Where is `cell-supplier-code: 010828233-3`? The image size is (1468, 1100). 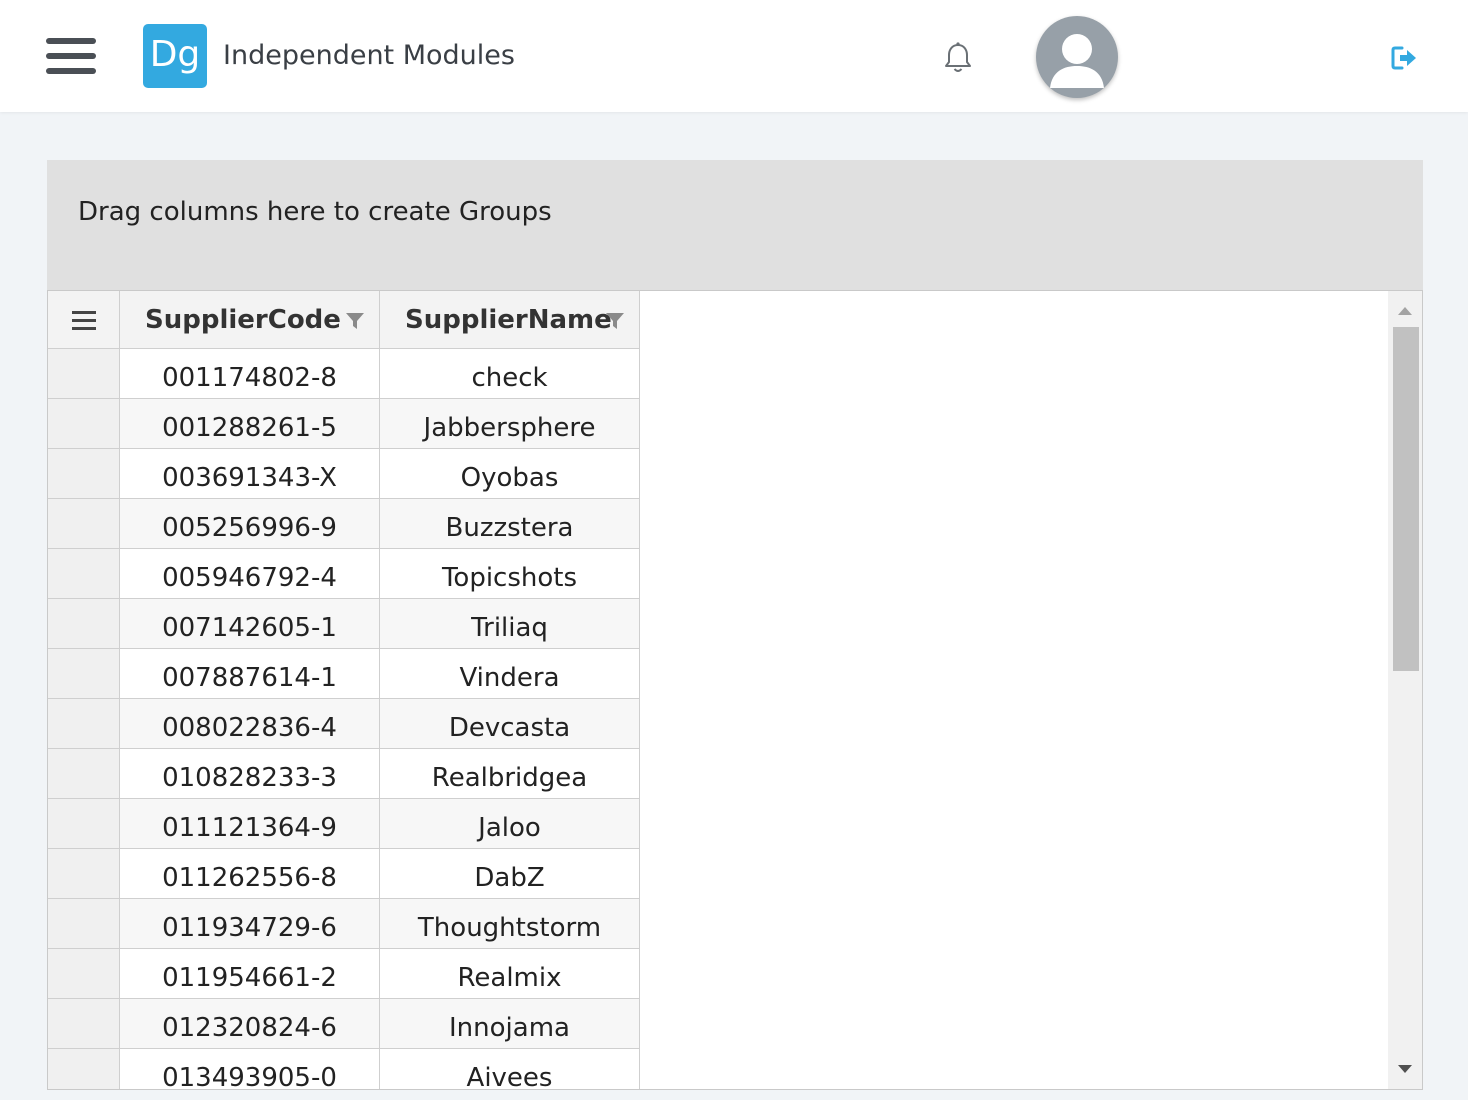 cell-supplier-code: 010828233-3 is located at coordinates (250, 774).